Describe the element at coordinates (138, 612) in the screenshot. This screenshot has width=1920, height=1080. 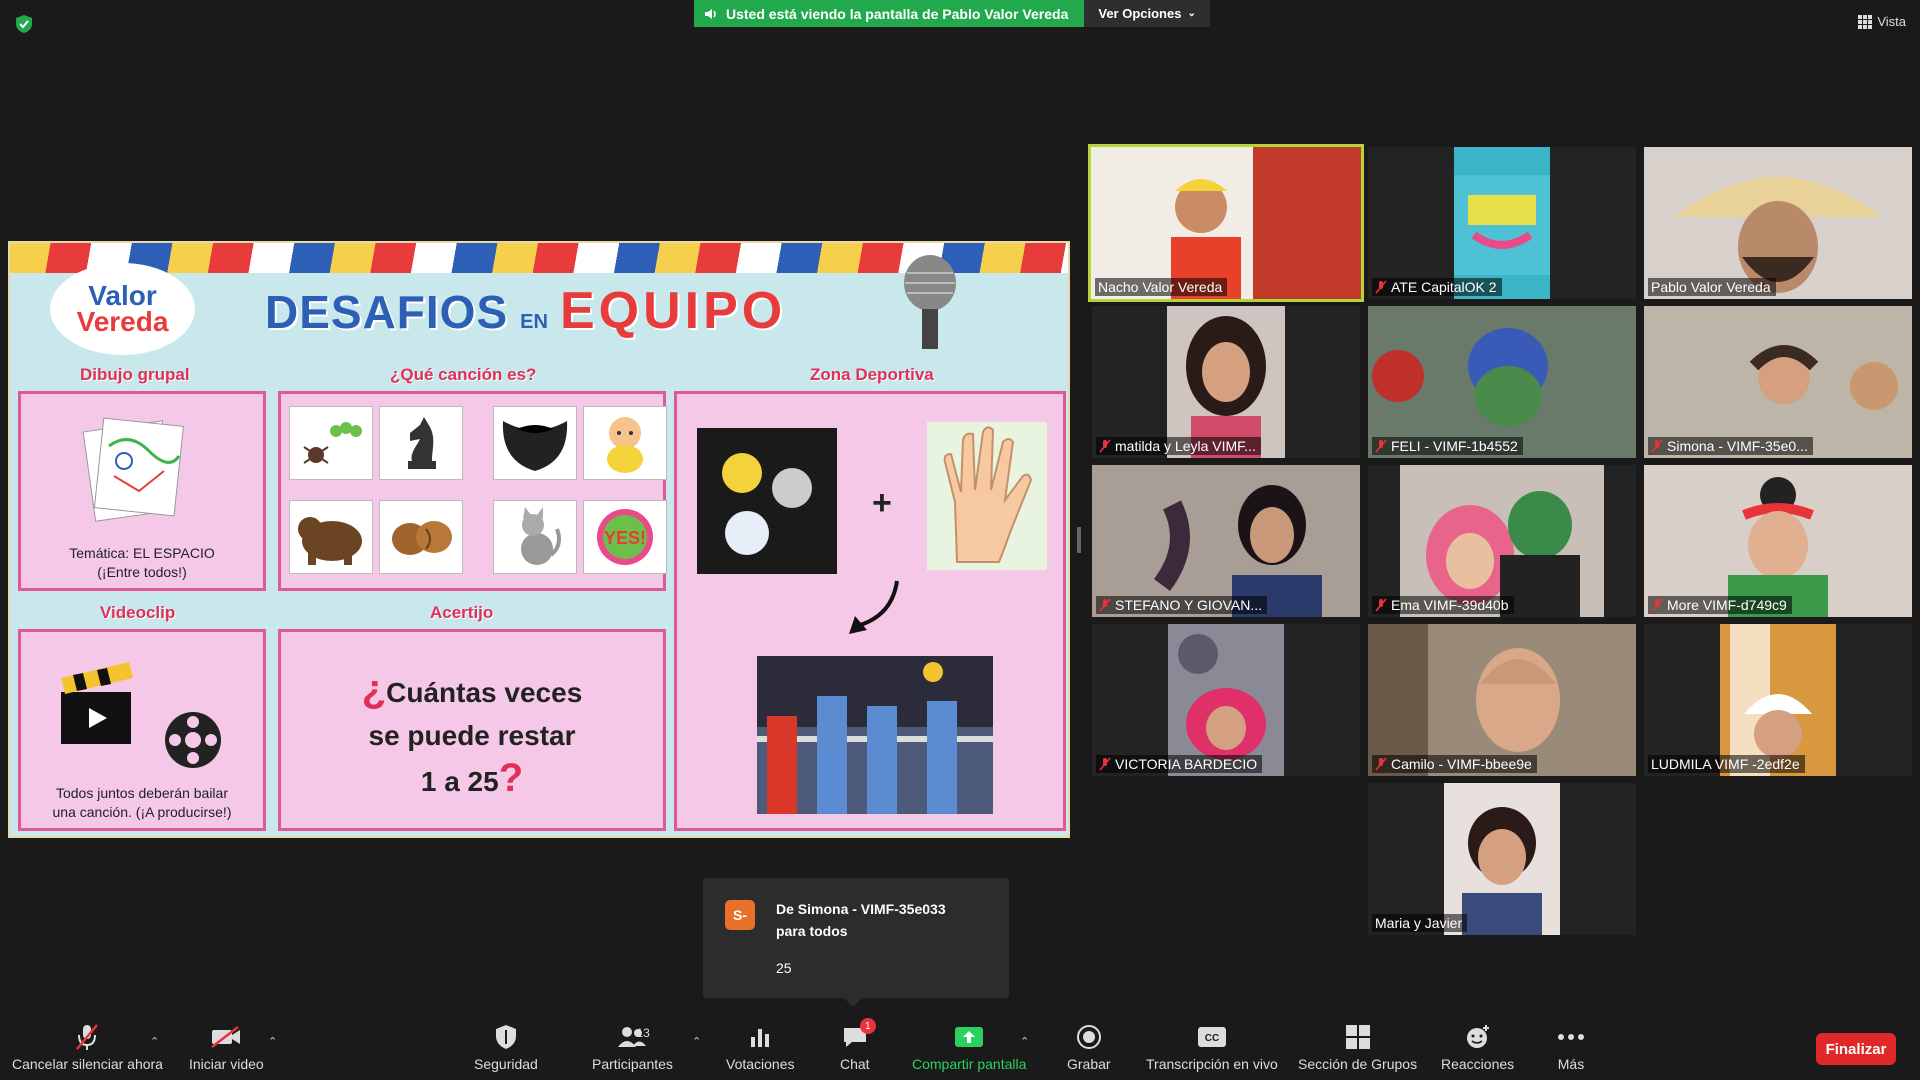
I see `section-label-videoclip: Videoclip` at that location.